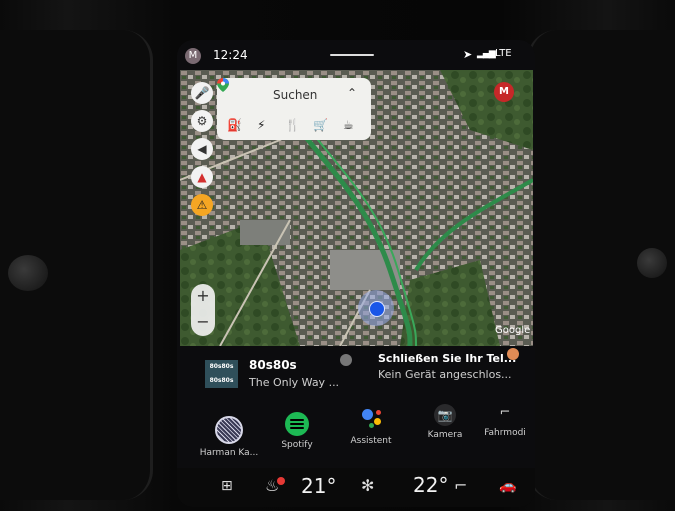  Describe the element at coordinates (371, 419) in the screenshot. I see `google-assistant-icon` at that location.